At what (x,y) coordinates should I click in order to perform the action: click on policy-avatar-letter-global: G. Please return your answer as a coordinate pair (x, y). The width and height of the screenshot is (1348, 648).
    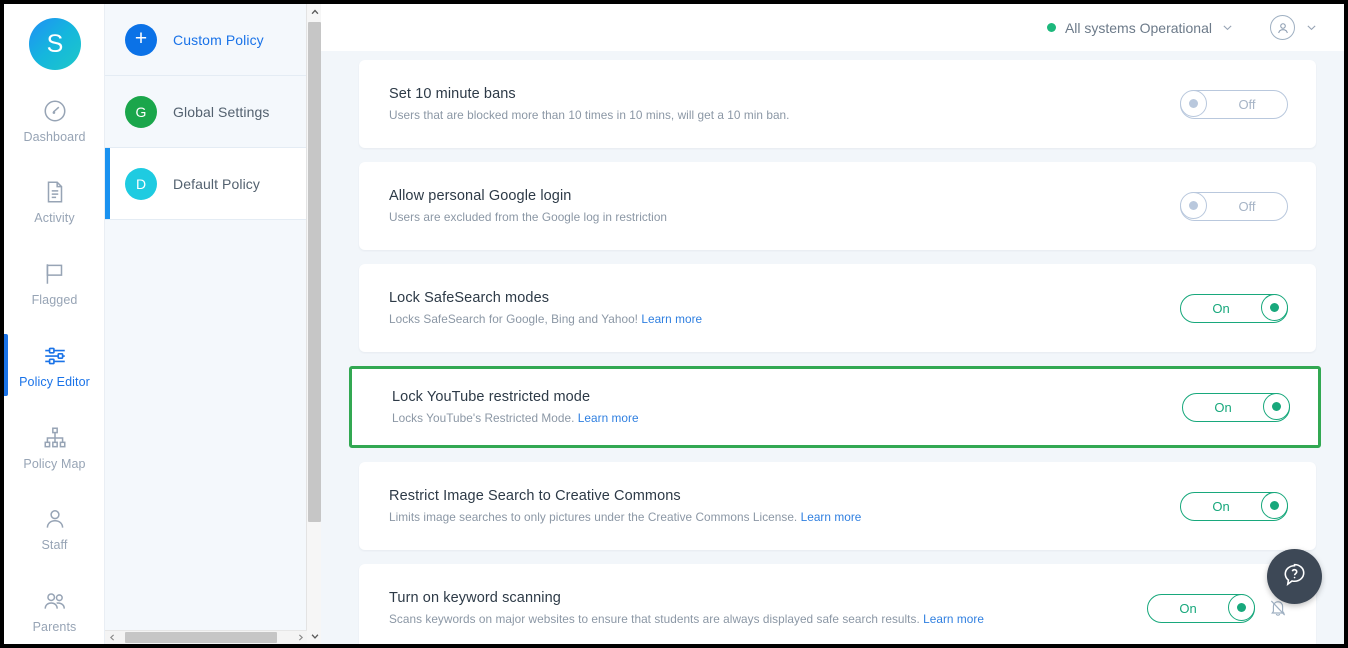
    Looking at the image, I should click on (141, 111).